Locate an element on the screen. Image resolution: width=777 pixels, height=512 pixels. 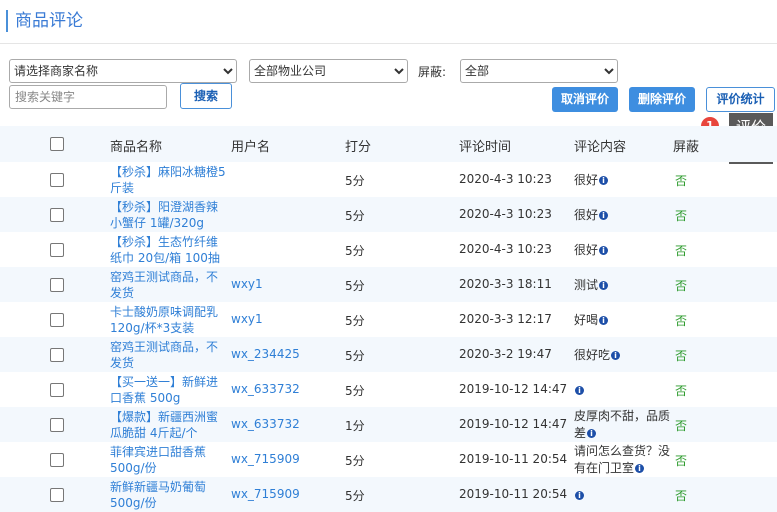
merchant-select: 请选择商家名称 is located at coordinates (123, 71).